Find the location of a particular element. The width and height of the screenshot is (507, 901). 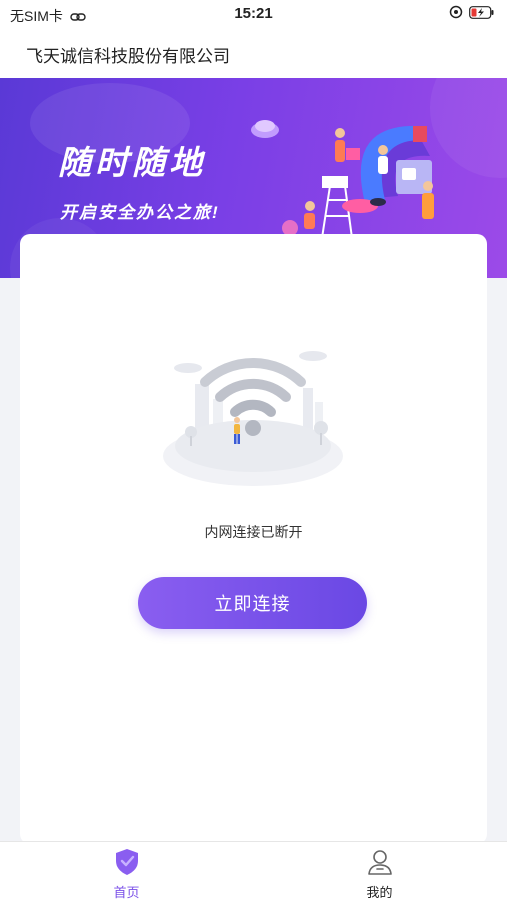

shield-icon is located at coordinates (127, 862).